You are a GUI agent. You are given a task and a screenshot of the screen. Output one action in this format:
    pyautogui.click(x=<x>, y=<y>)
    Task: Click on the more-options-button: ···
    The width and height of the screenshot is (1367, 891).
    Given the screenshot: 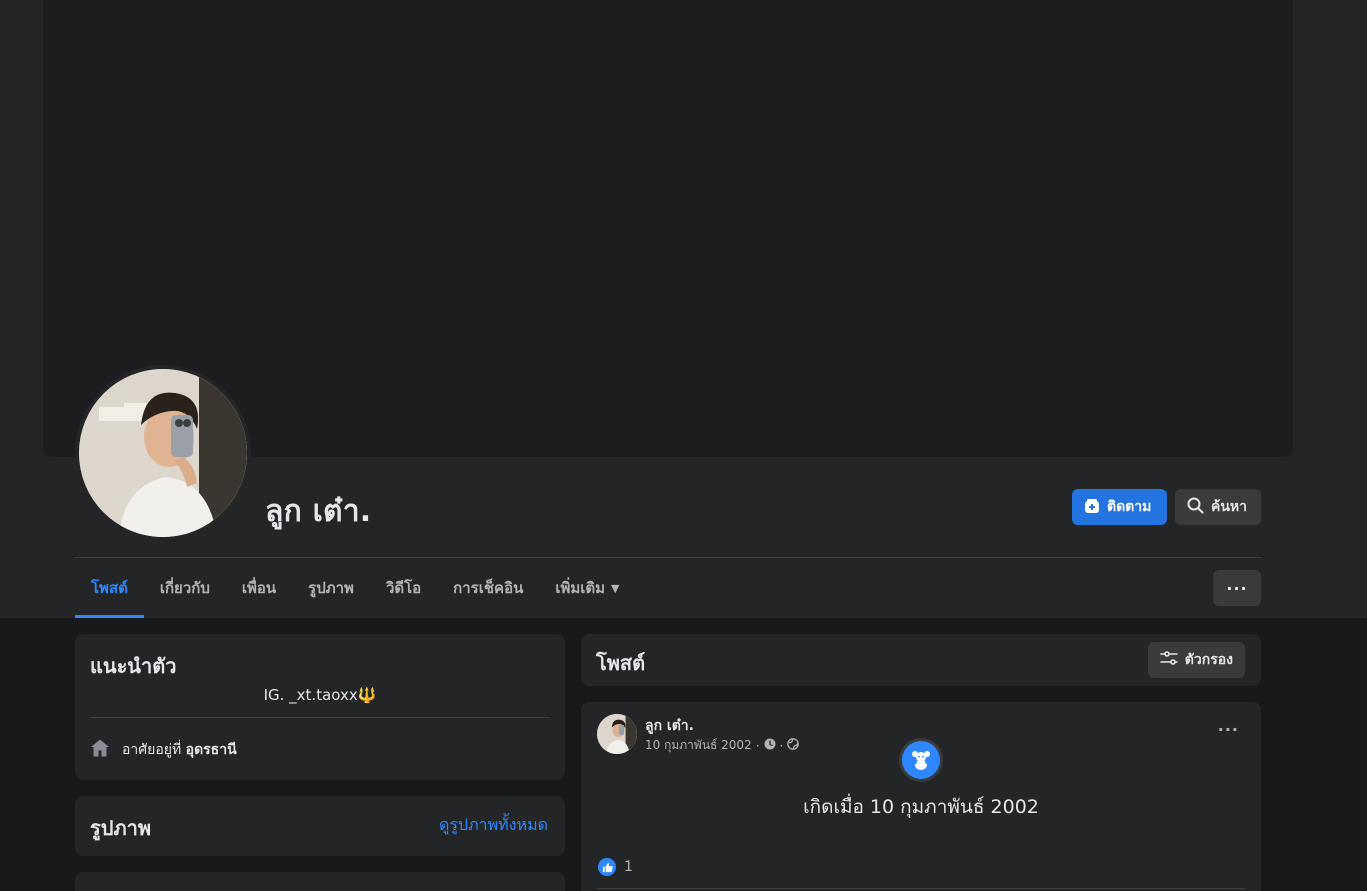 What is the action you would take?
    pyautogui.click(x=1237, y=588)
    